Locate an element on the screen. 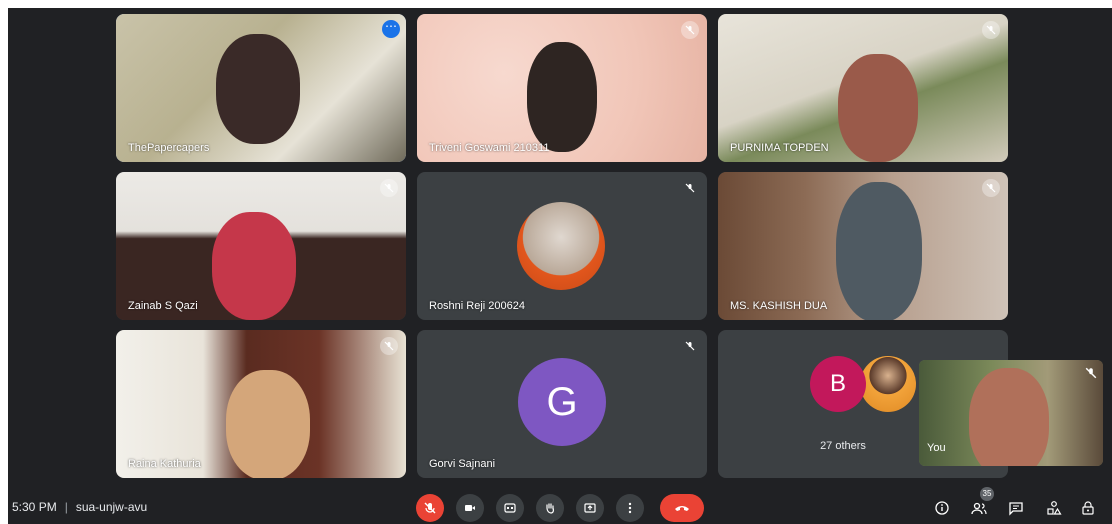  avatar-initial: B is located at coordinates (837, 383).